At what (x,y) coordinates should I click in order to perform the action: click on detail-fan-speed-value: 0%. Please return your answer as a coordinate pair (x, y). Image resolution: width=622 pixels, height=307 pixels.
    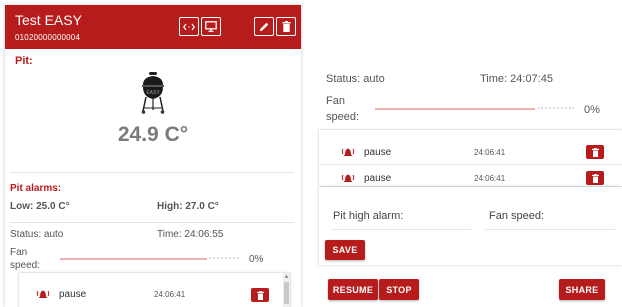
    Looking at the image, I should click on (592, 110).